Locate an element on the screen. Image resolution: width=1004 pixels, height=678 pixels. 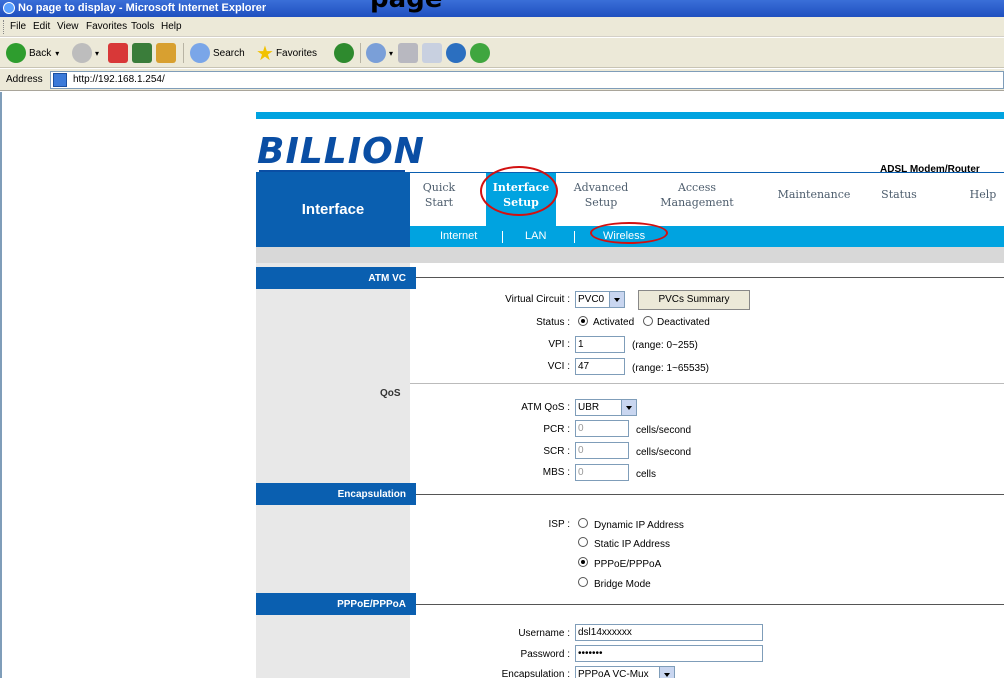
isp-pppoe-radio is located at coordinates (583, 562).